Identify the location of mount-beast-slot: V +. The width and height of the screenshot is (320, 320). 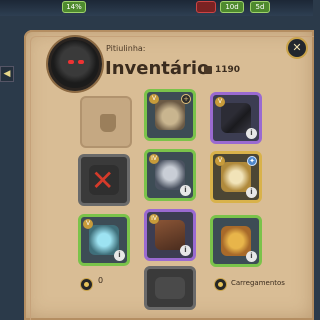
(170, 115).